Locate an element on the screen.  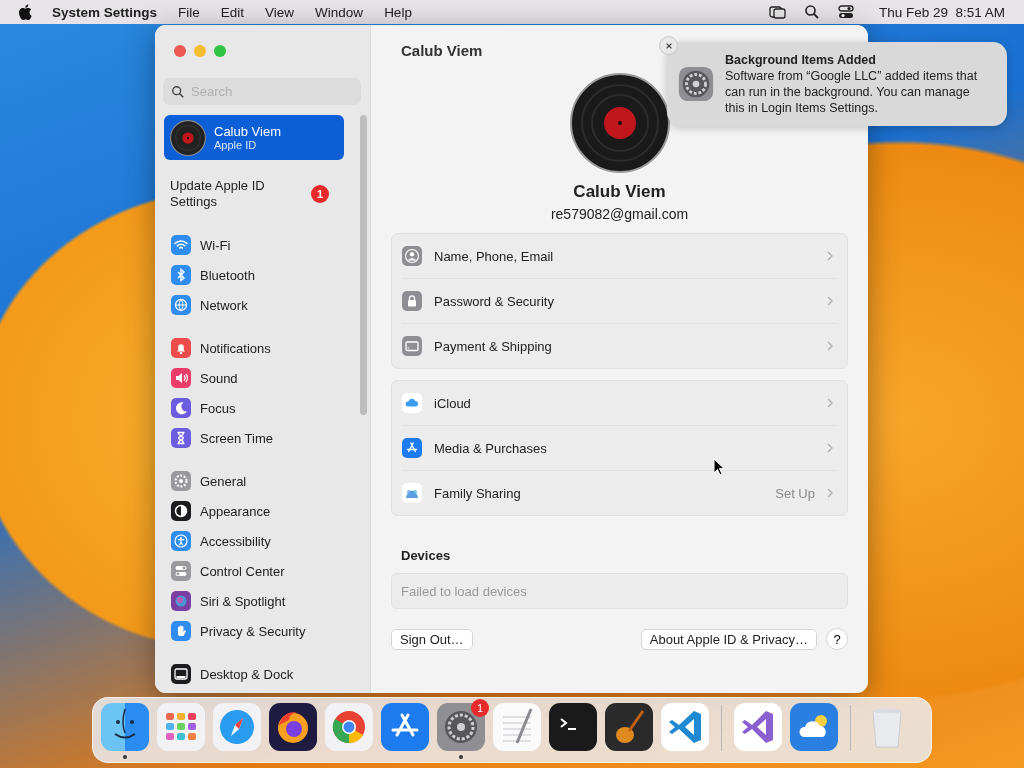
control-center-icon is located at coordinates (845, 12).